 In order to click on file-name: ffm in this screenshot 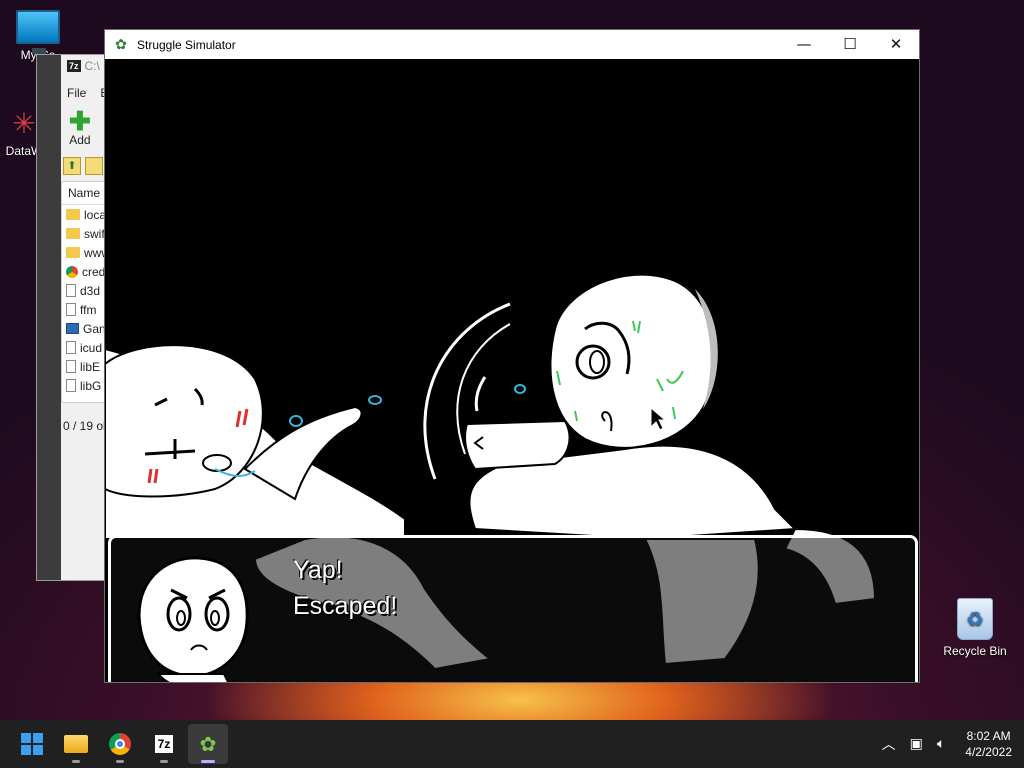, I will do `click(88, 309)`.